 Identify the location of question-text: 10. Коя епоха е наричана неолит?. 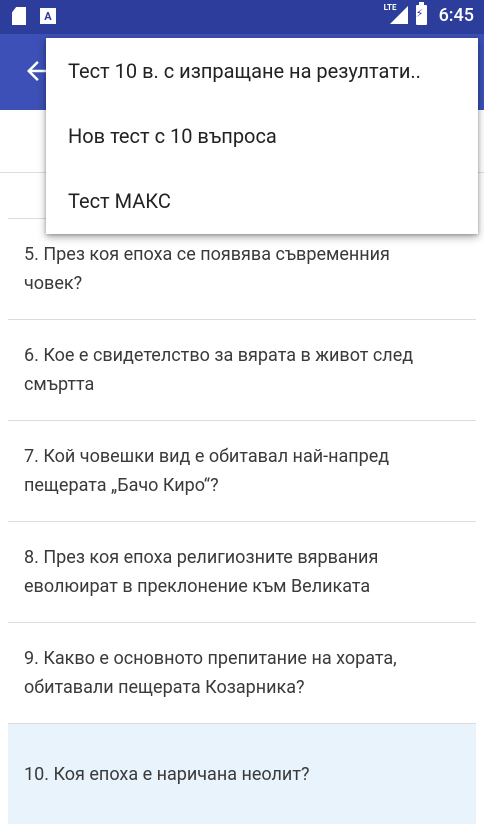
(167, 774).